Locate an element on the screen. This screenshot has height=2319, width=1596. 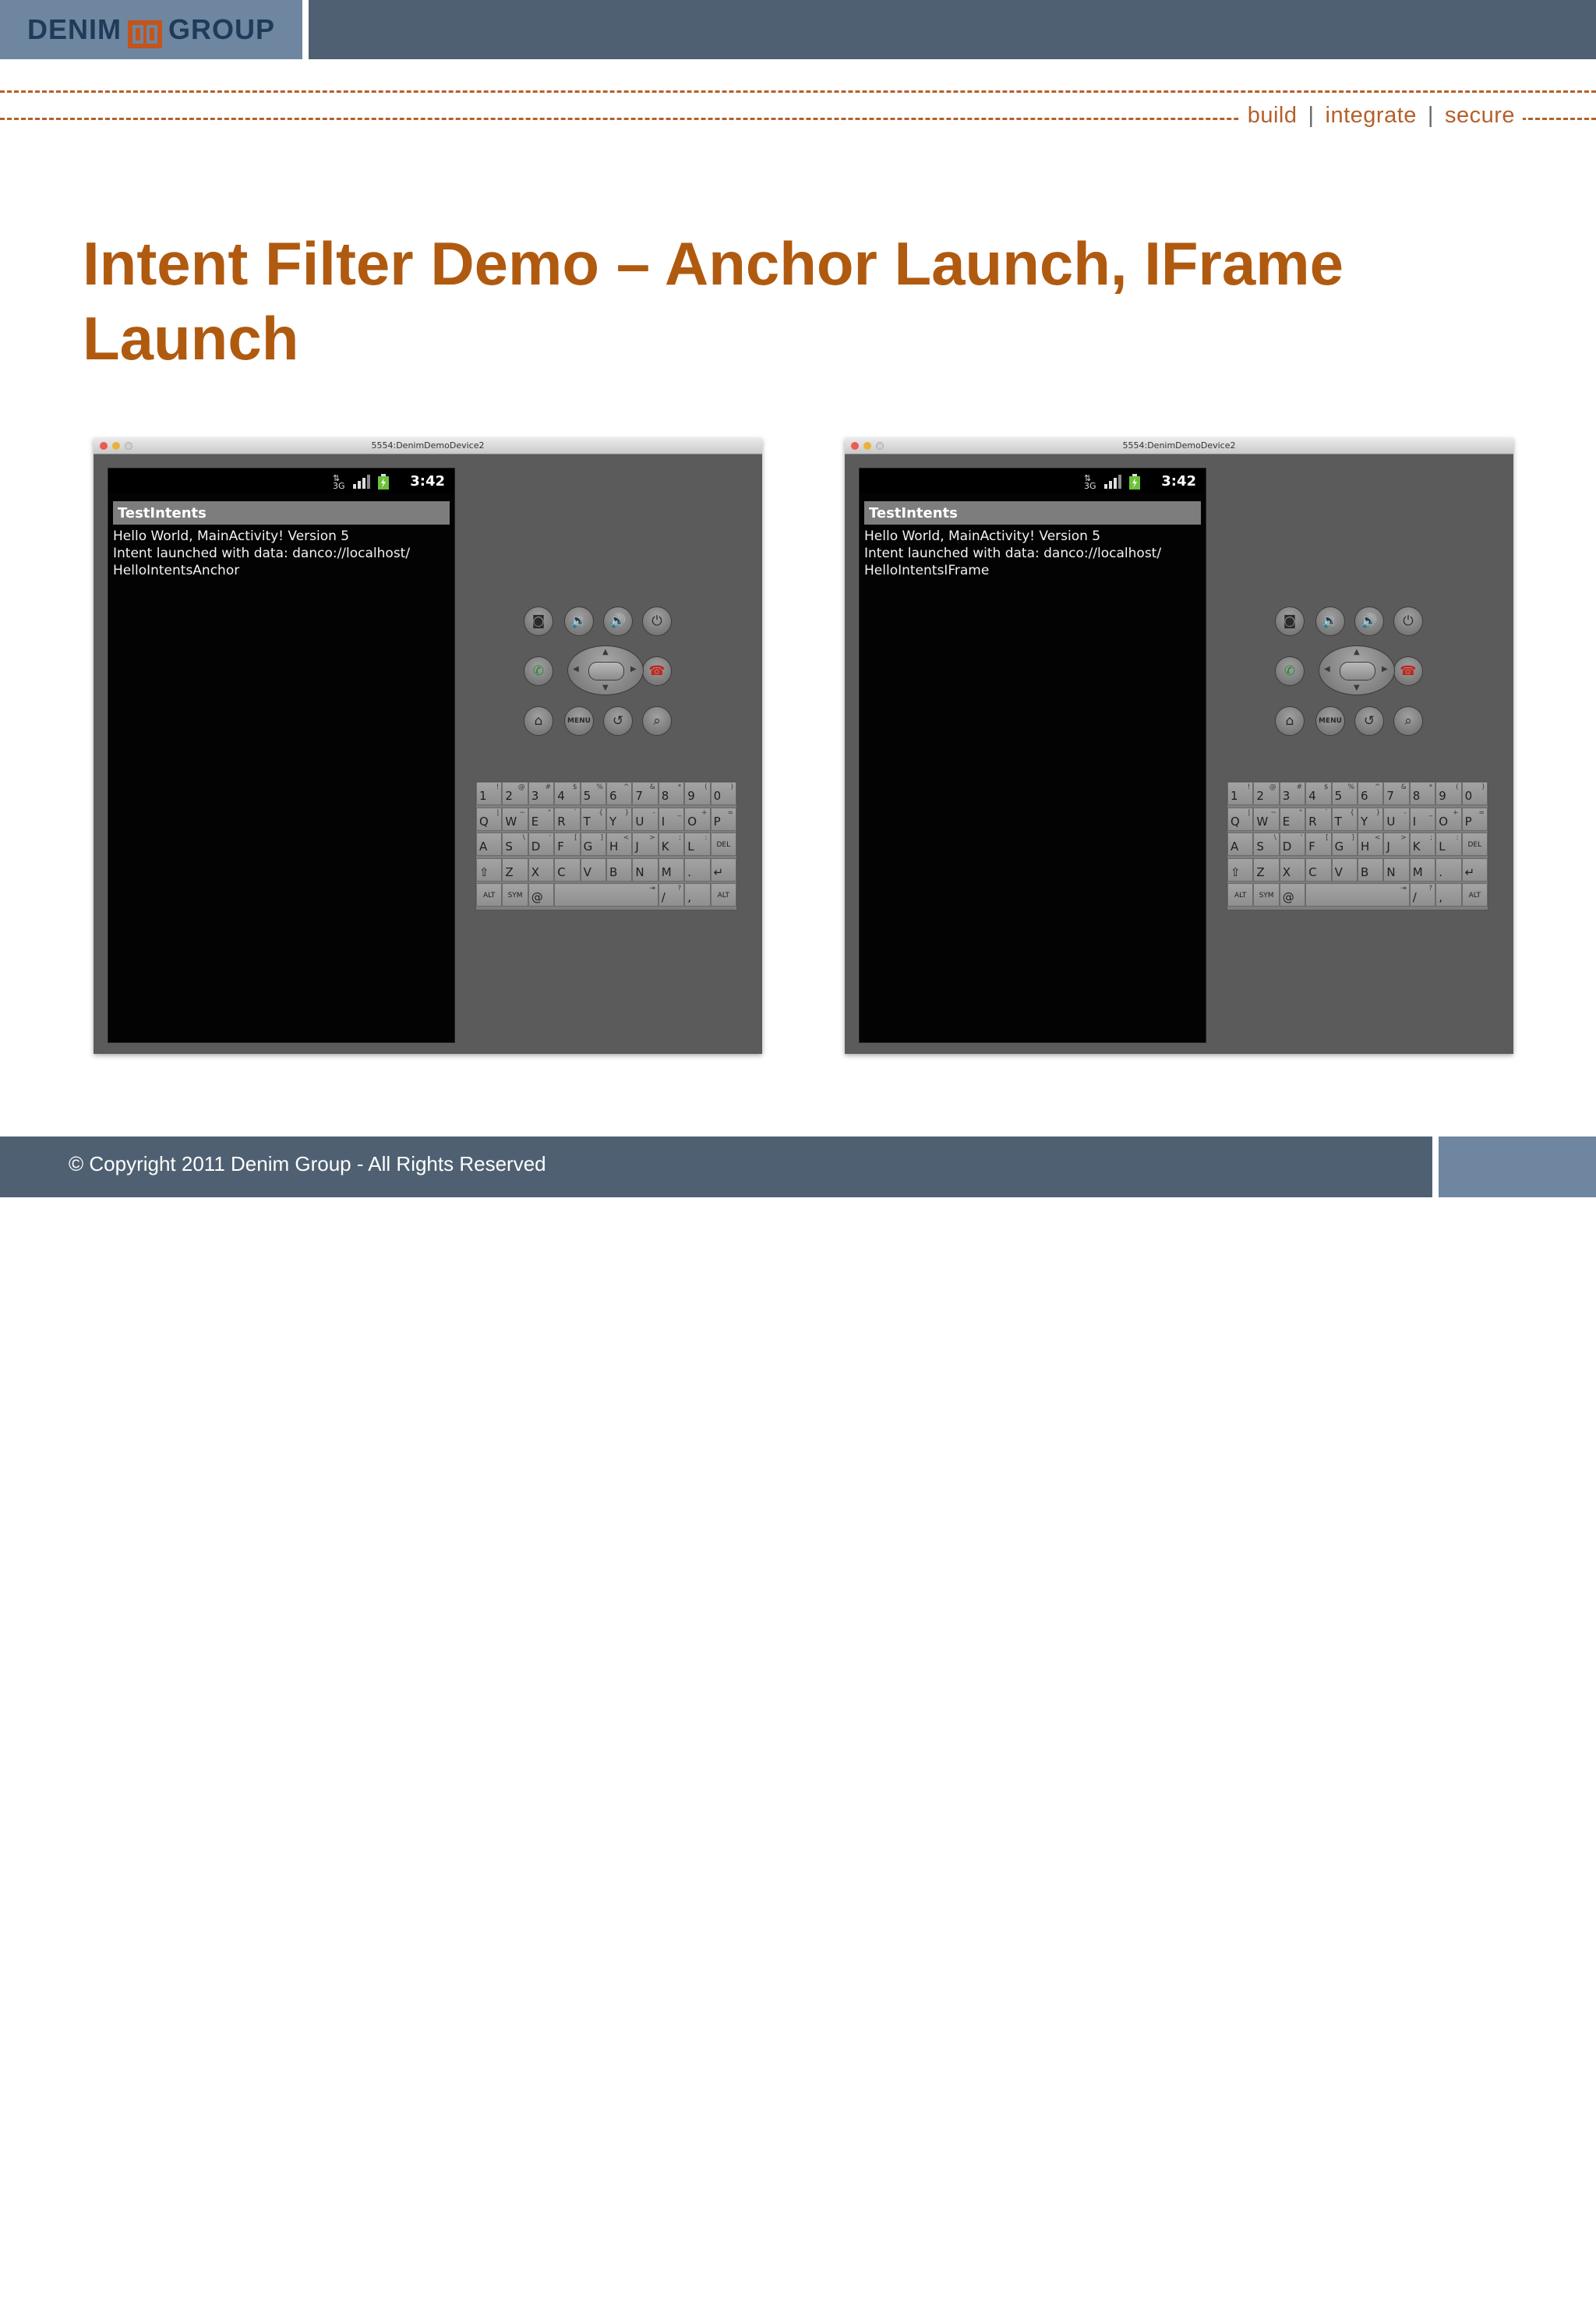
key: L: is located at coordinates (697, 844).